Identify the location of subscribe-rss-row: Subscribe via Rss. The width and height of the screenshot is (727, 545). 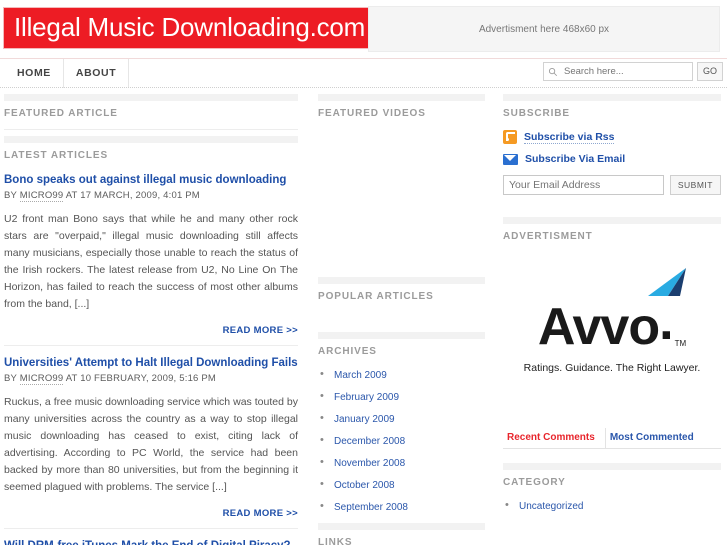
(612, 137).